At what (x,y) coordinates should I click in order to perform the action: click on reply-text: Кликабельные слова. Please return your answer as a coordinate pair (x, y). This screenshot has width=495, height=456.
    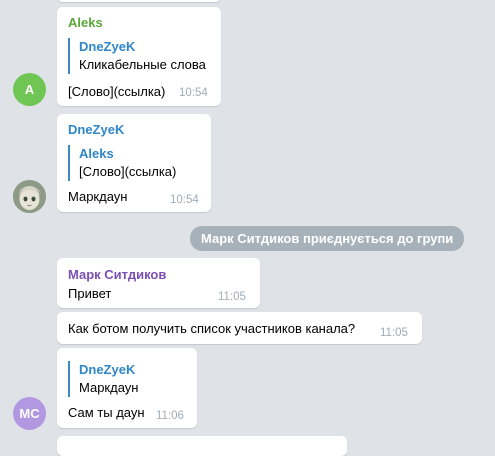
    Looking at the image, I should click on (142, 64).